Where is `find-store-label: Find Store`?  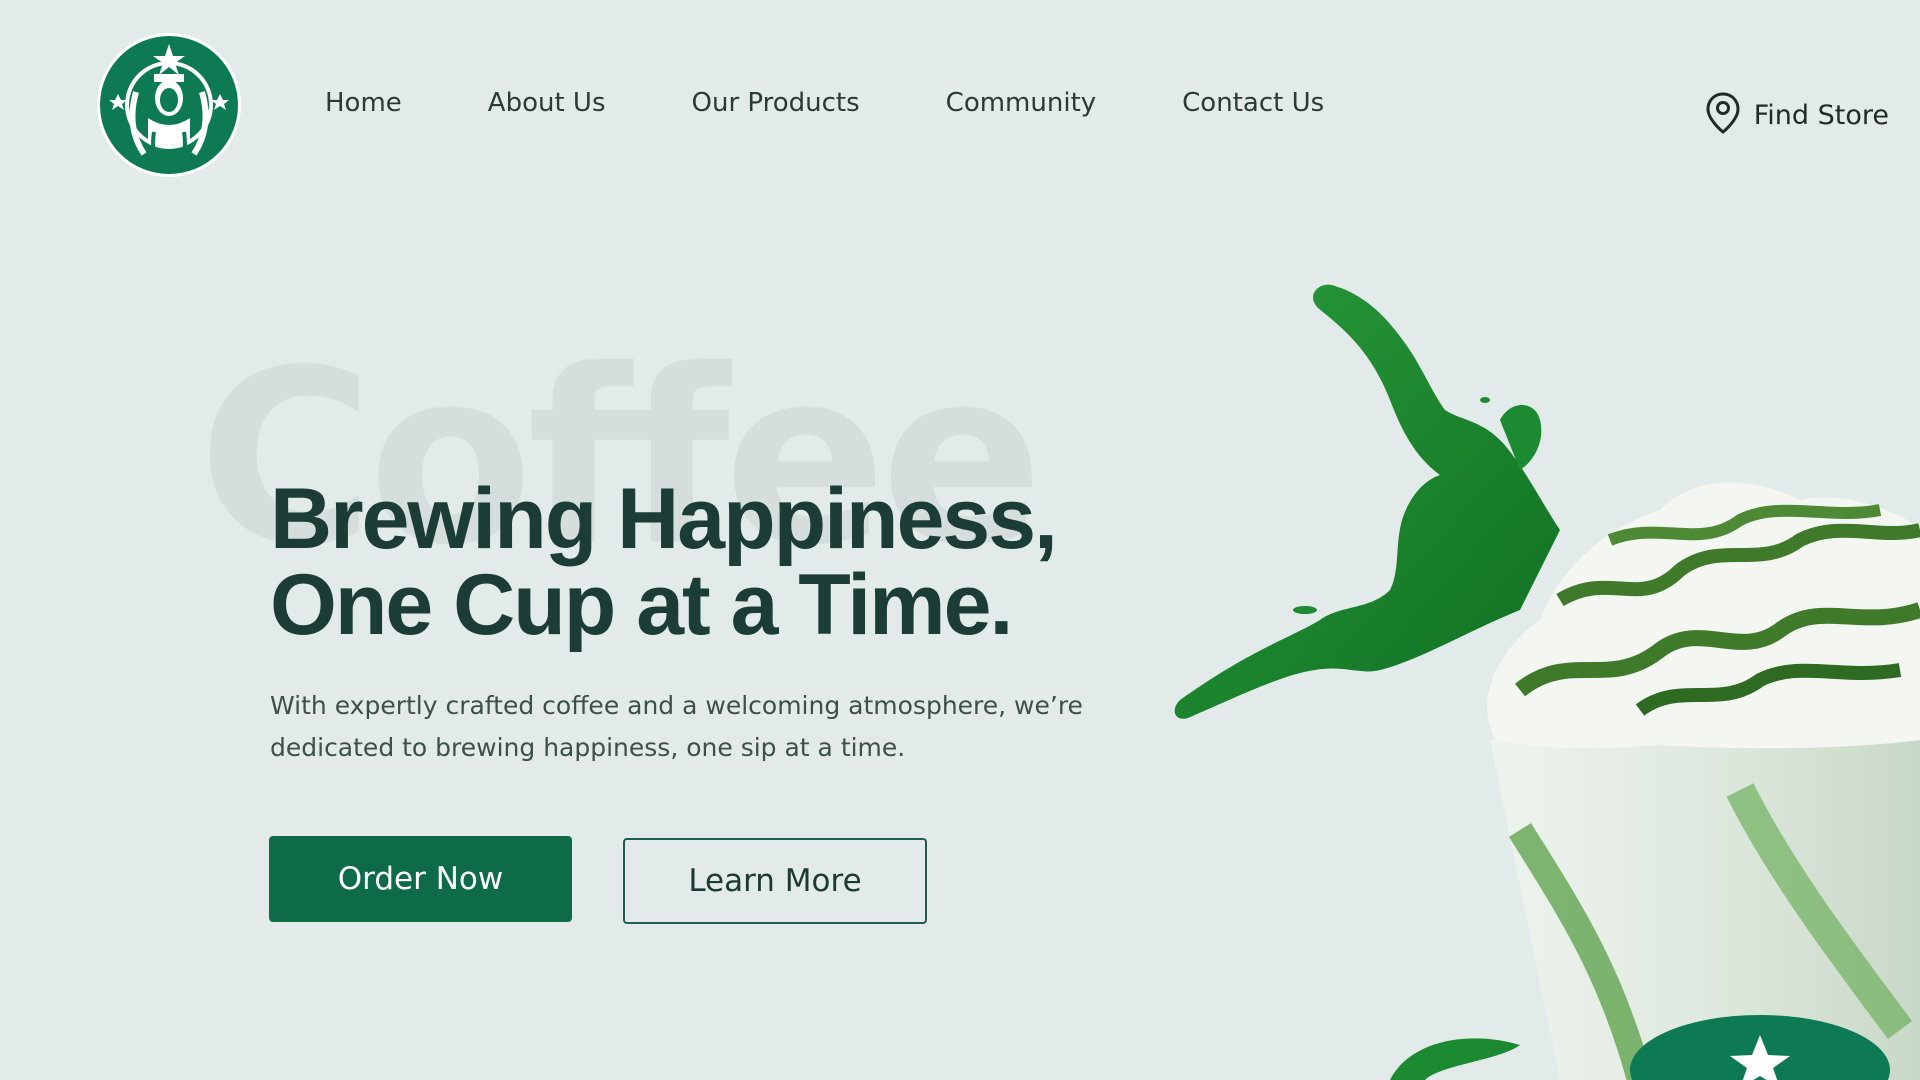
find-store-label: Find Store is located at coordinates (1821, 115).